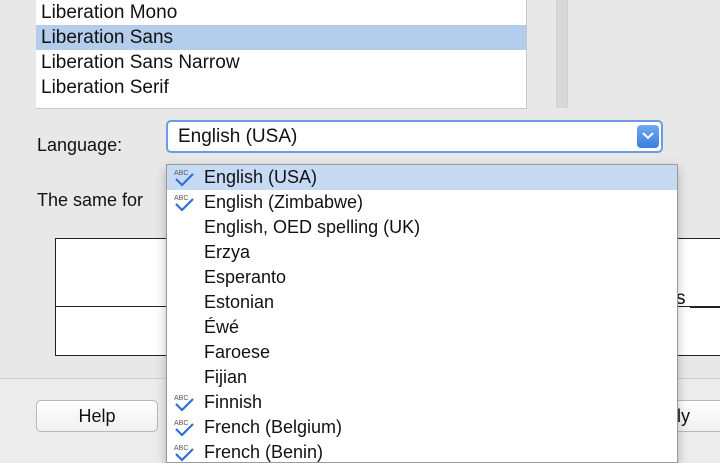 The image size is (720, 463). I want to click on language-option-label: Finnish, so click(233, 402).